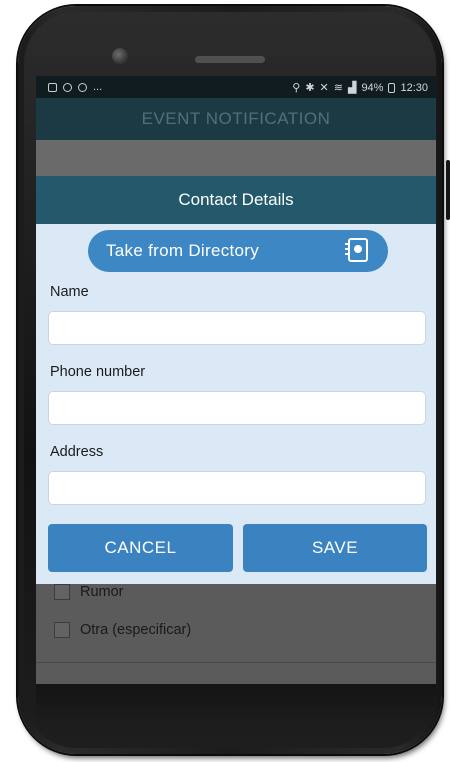  I want to click on contact-person-glyph, so click(358, 249).